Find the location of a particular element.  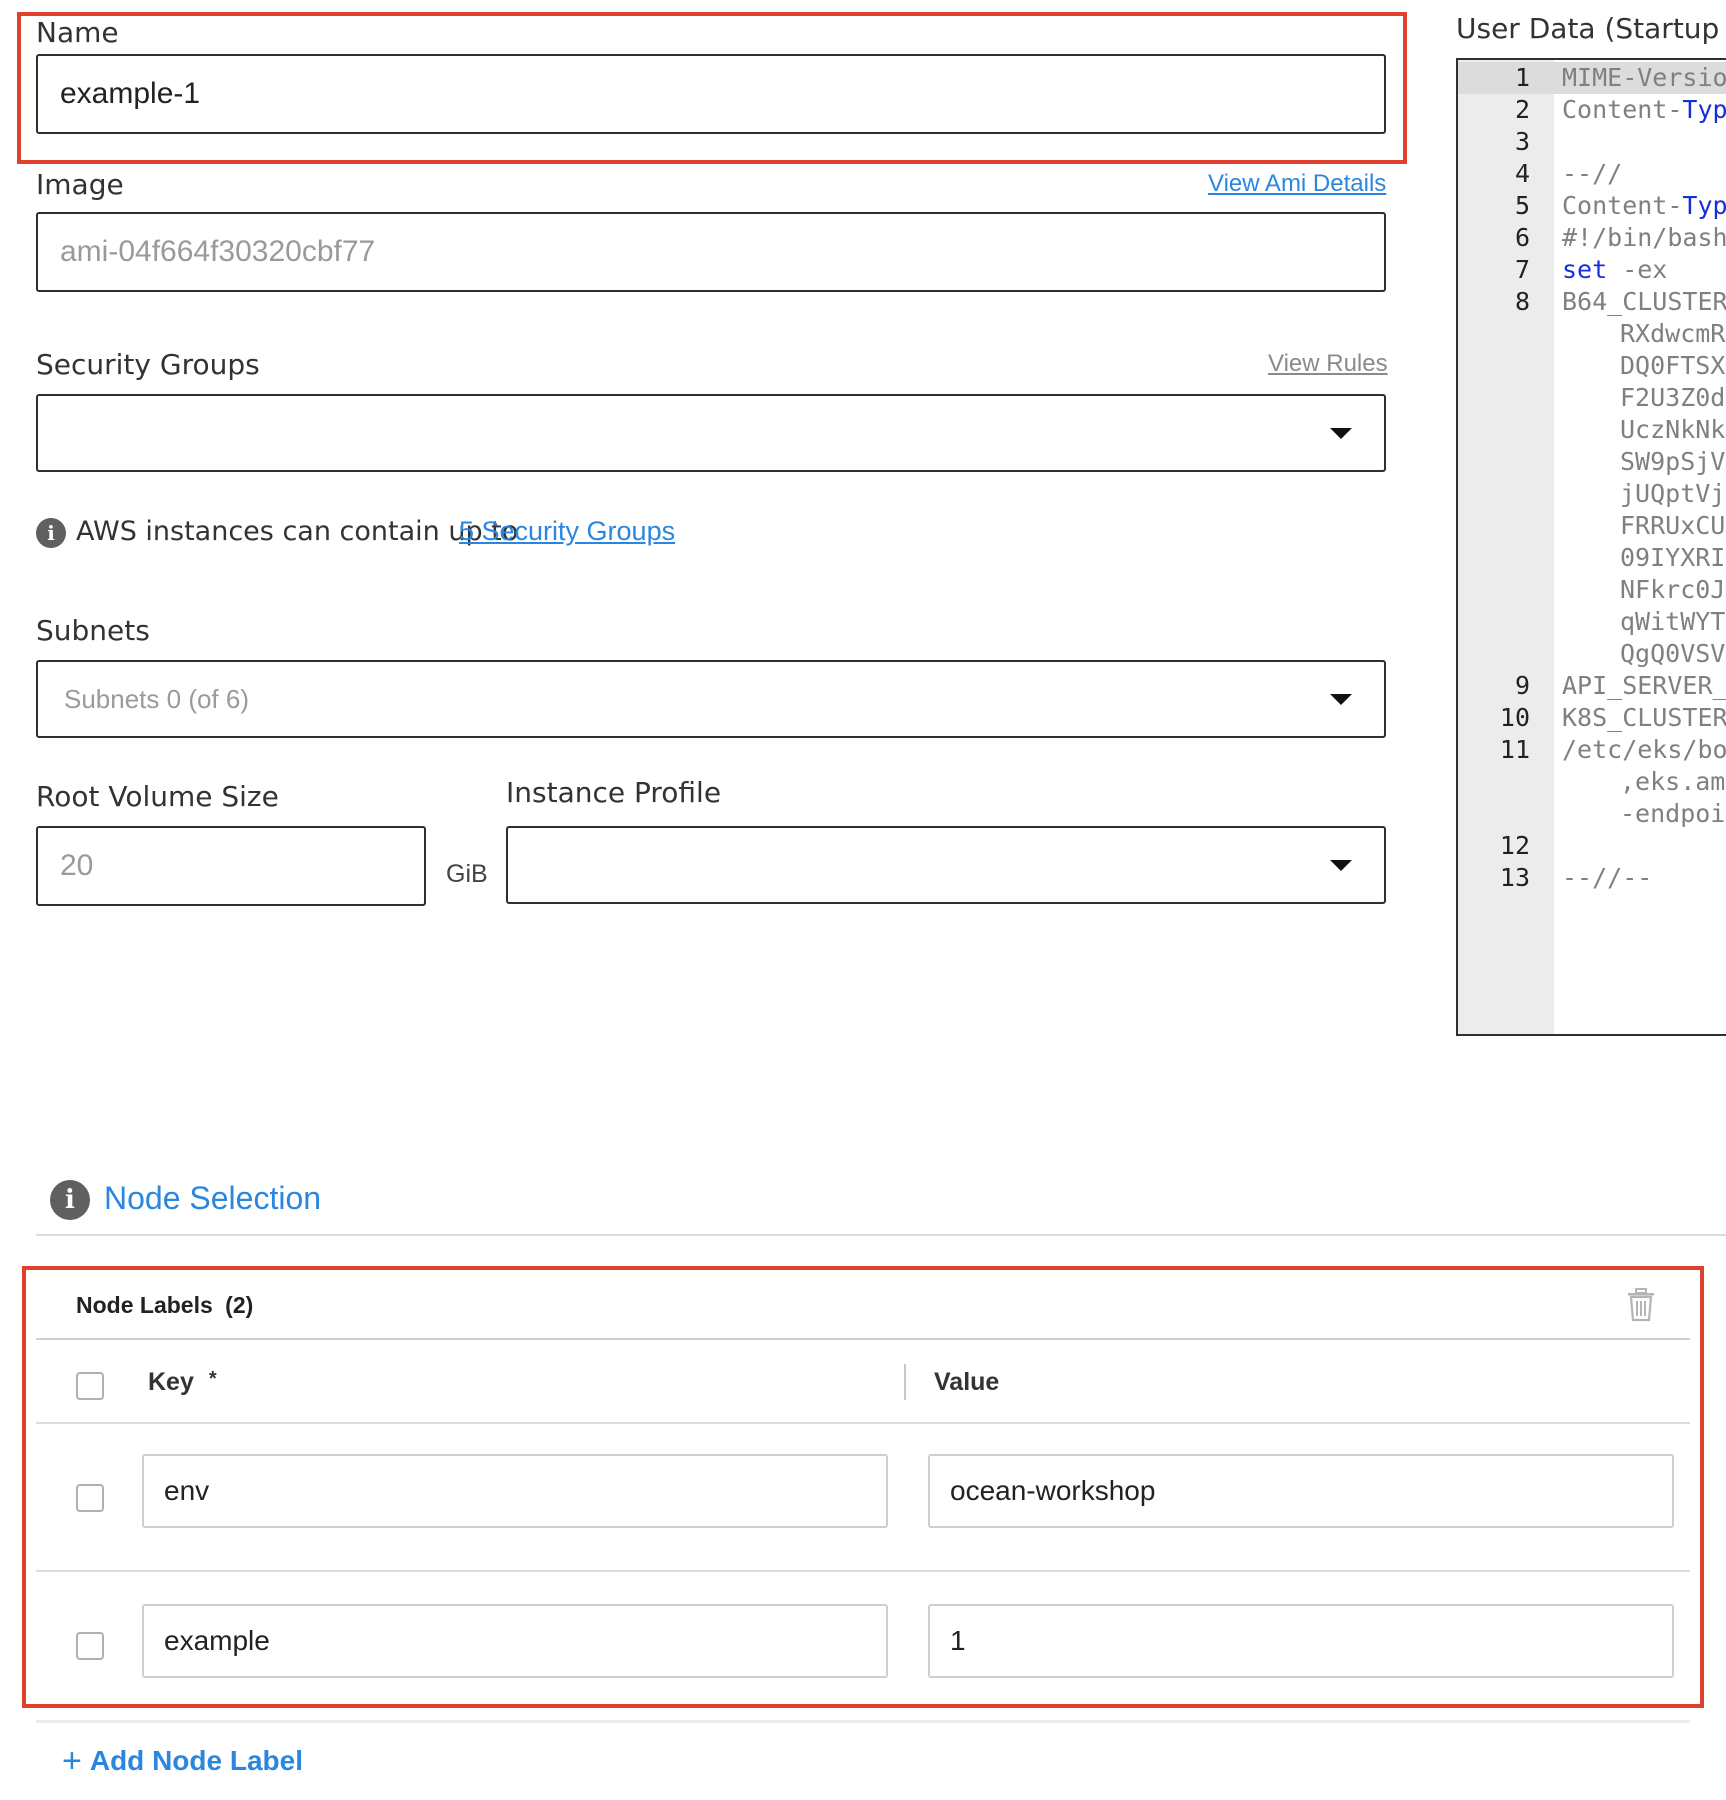

name-input-value: example-1 is located at coordinates (130, 93).